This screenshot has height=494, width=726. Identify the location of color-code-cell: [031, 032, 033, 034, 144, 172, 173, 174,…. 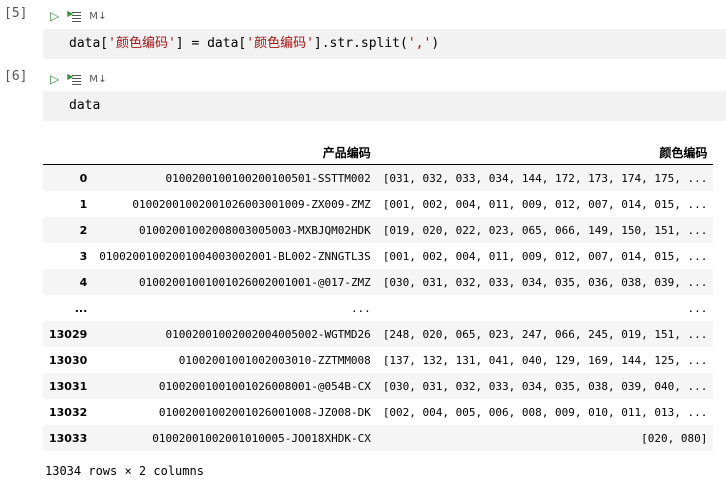
(545, 178).